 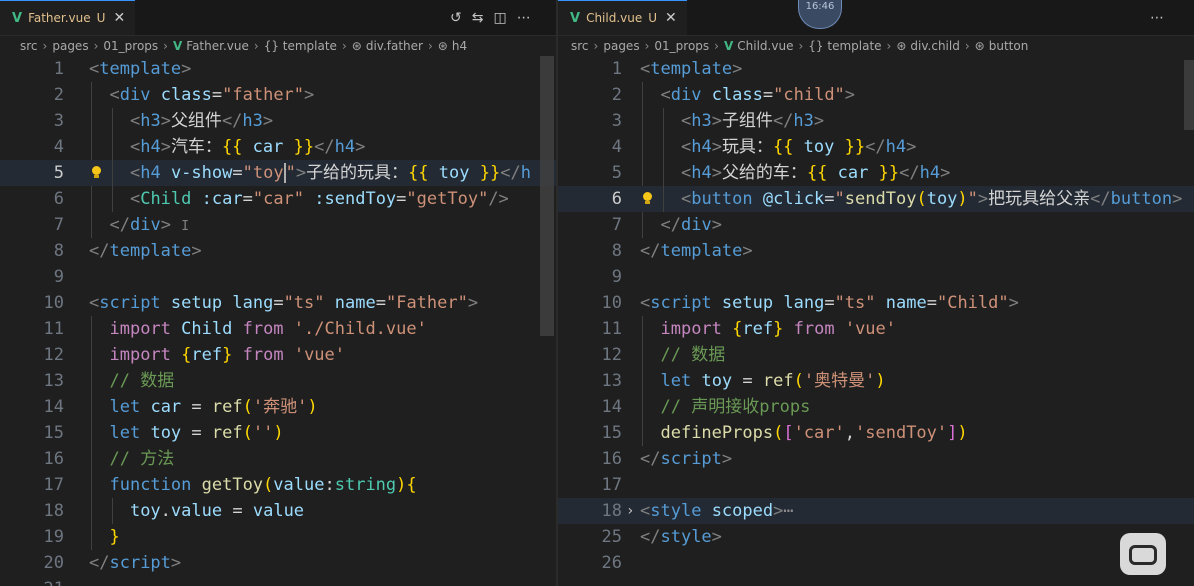 I want to click on code-line: 2 <div class="child">, so click(x=876, y=95).